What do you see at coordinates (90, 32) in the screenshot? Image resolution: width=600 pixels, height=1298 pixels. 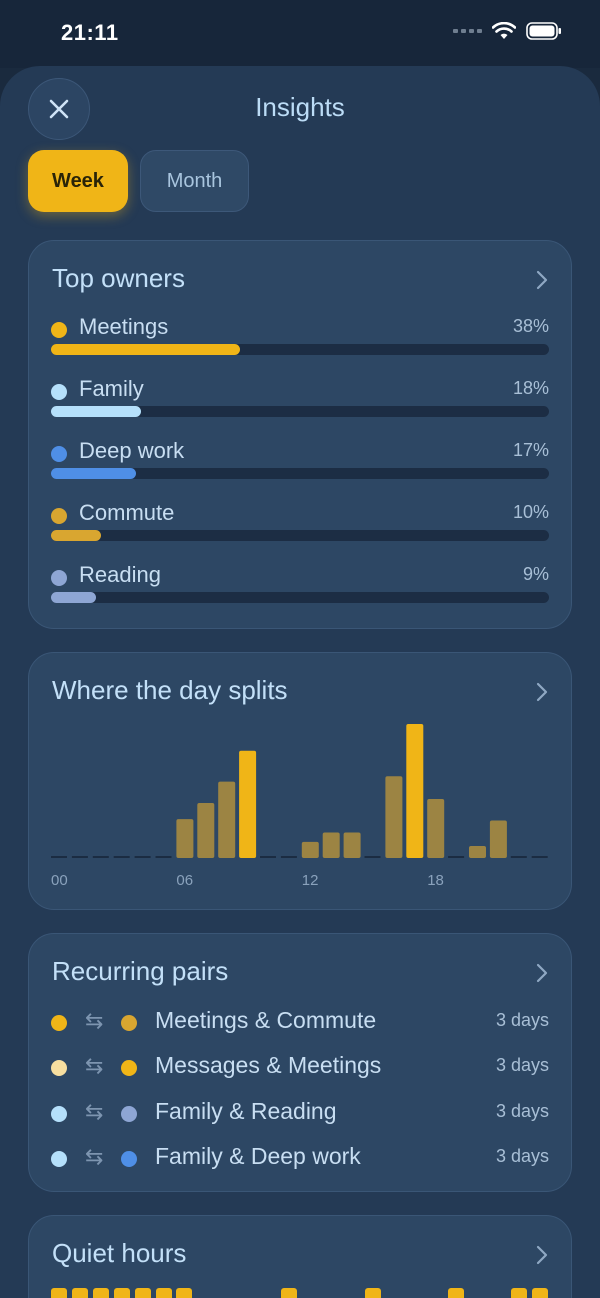 I see `status-time: 21:11` at bounding box center [90, 32].